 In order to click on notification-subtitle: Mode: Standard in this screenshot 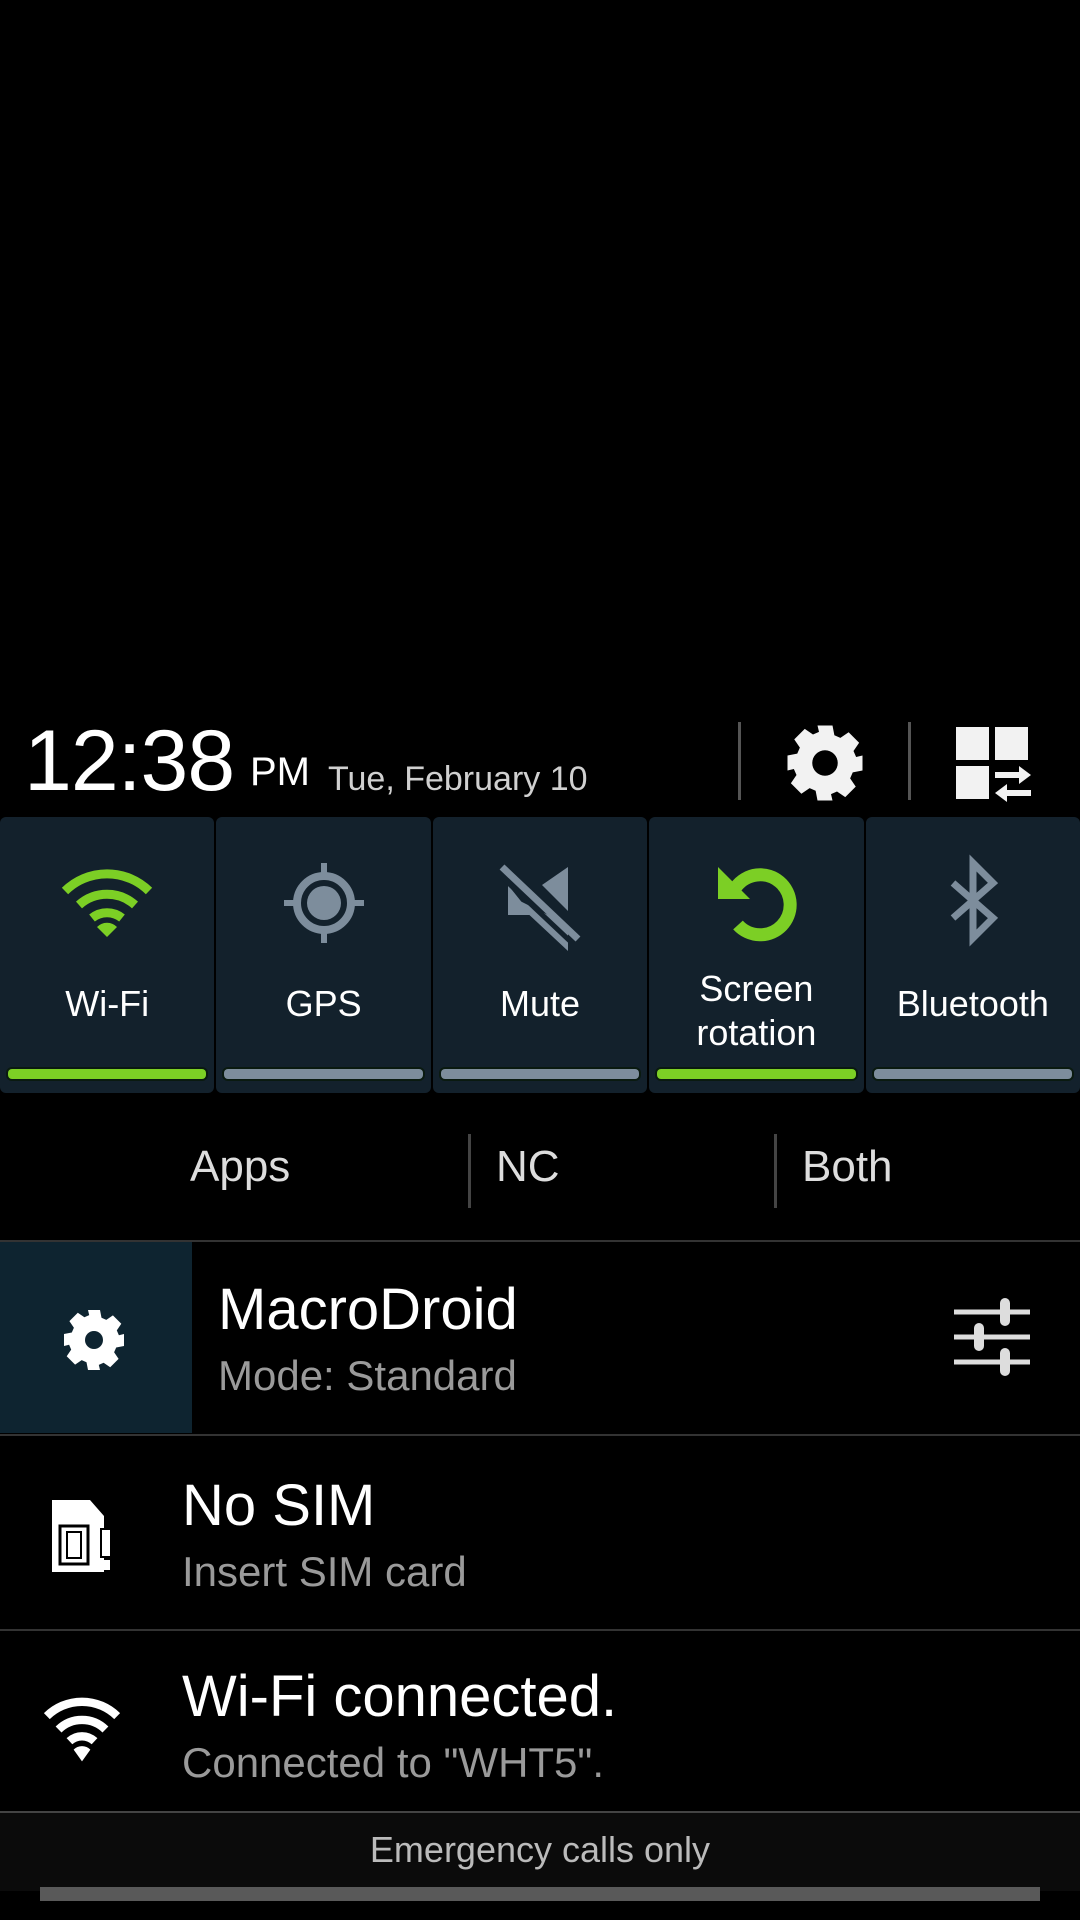, I will do `click(367, 1375)`.